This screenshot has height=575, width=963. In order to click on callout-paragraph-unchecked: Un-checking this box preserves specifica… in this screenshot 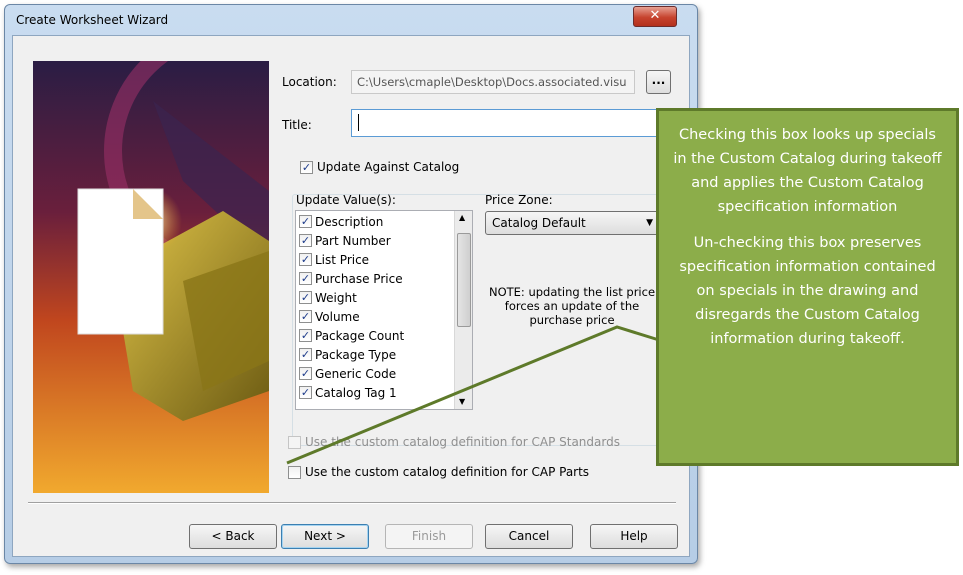, I will do `click(807, 291)`.